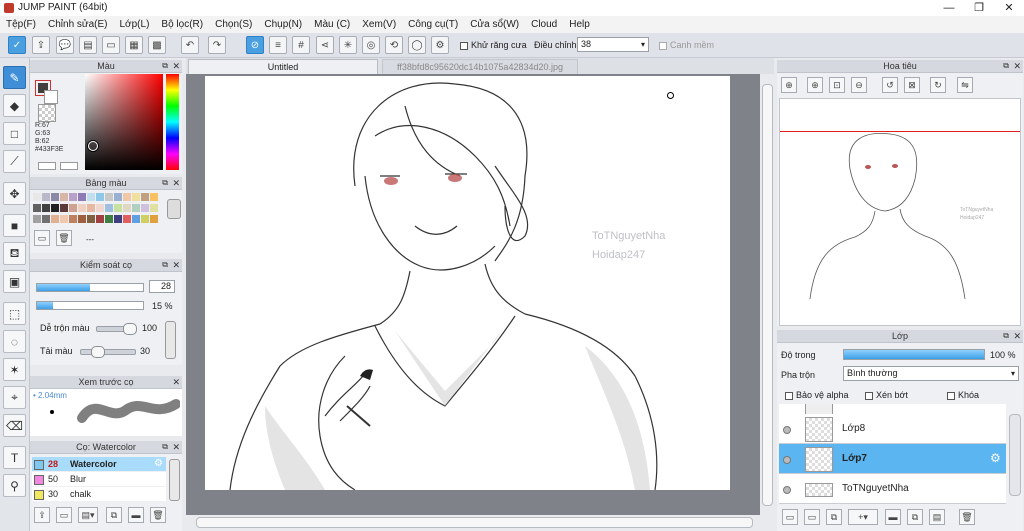 The height and width of the screenshot is (531, 1024). I want to click on eraser-tool-icon: ◆, so click(14, 105).